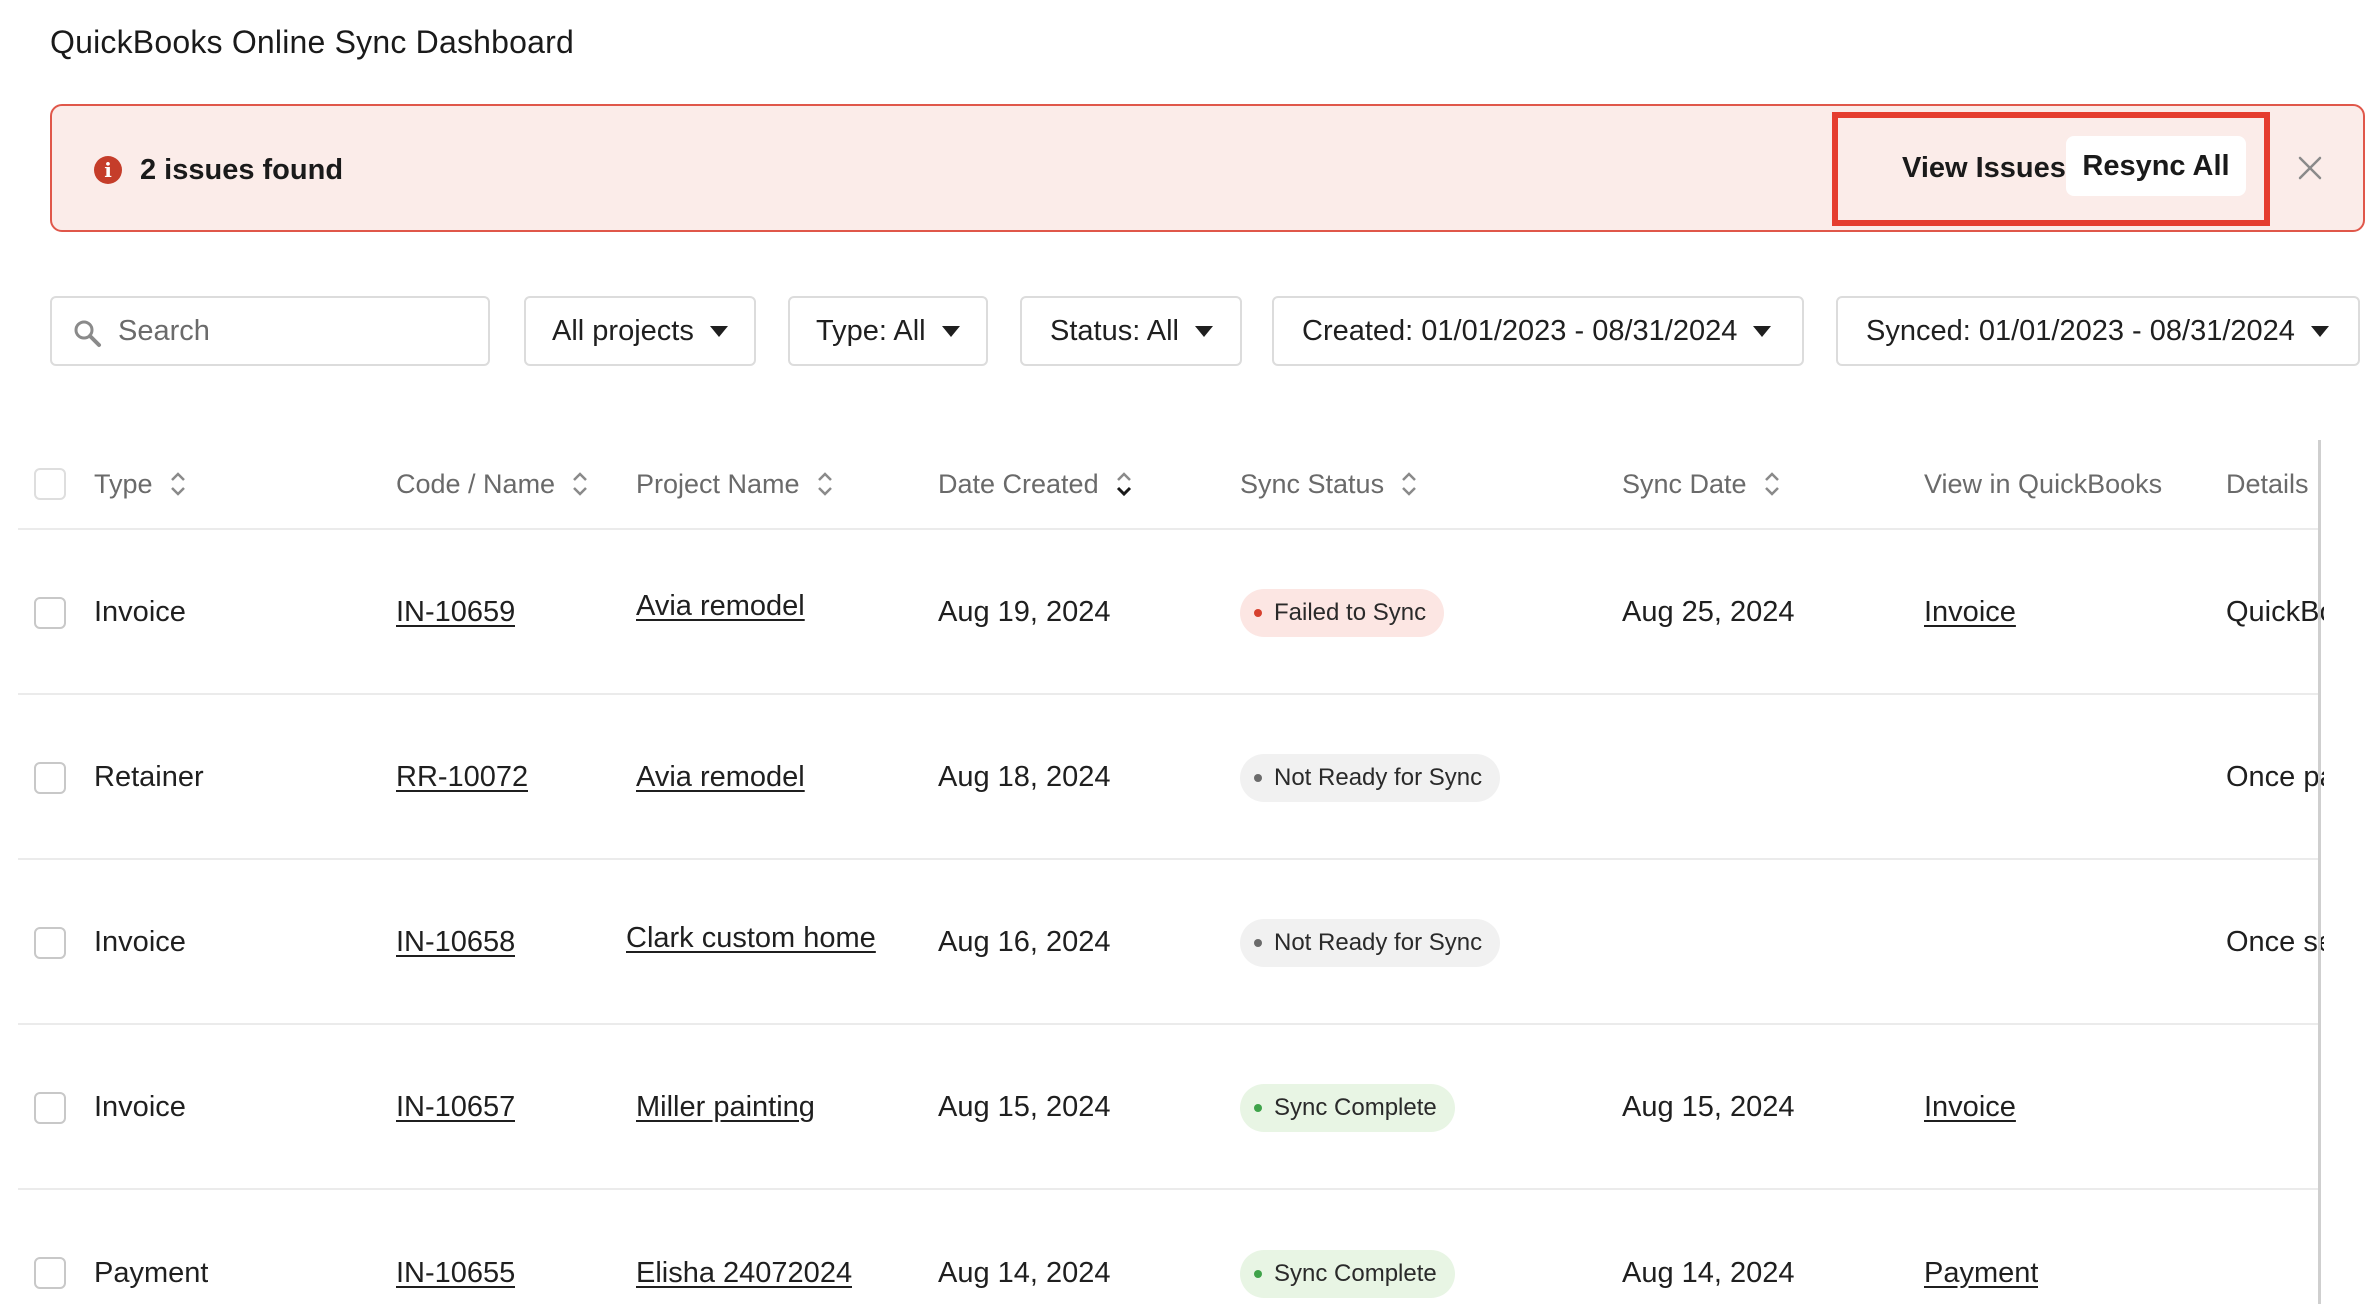  I want to click on status-filter-dropdown: Status: All, so click(1131, 331).